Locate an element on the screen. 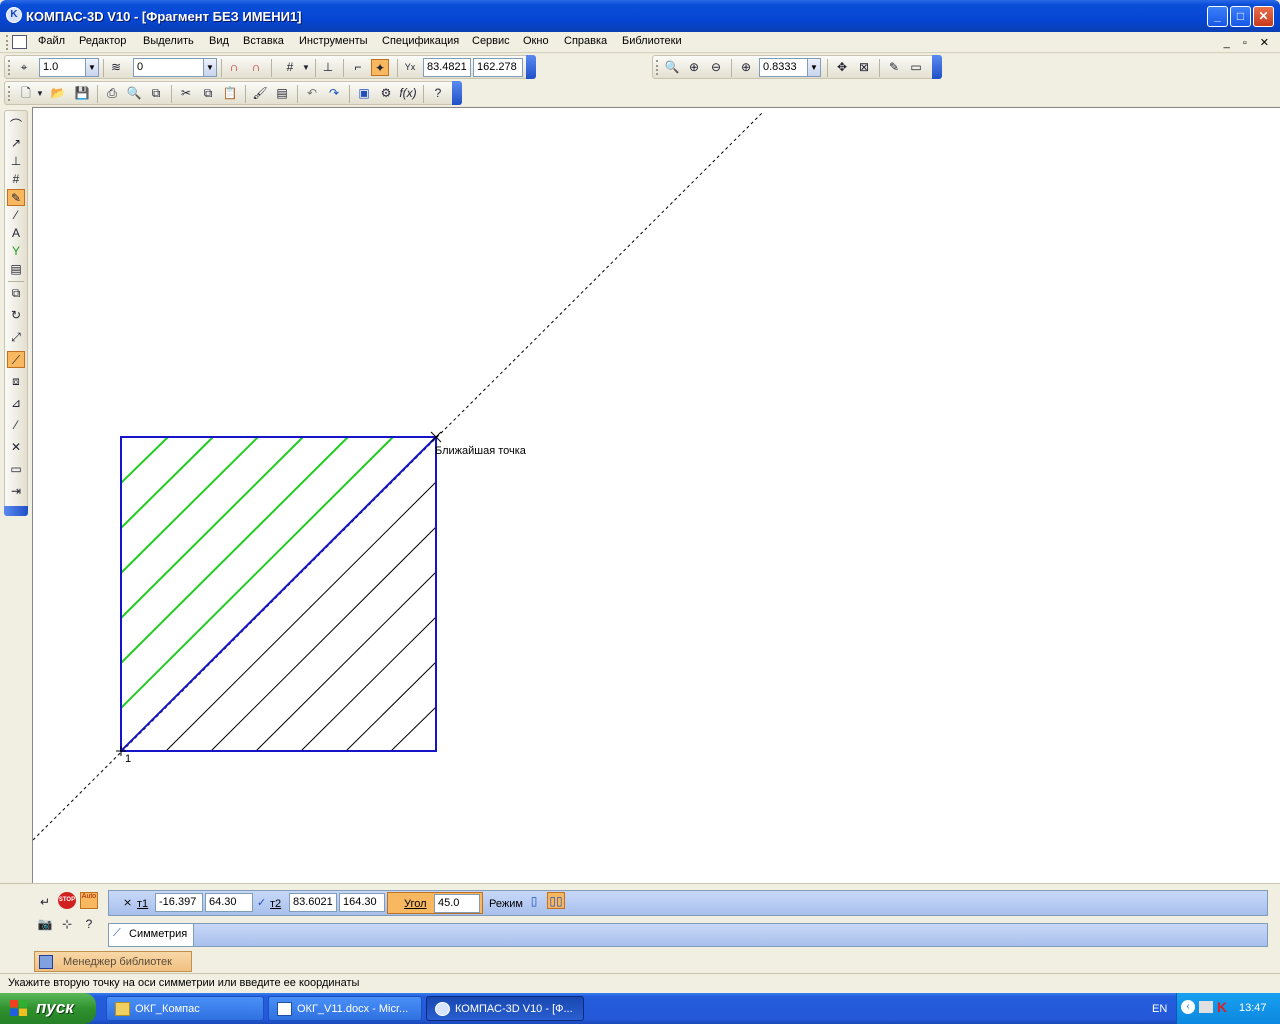  zoom-out-icon: ⊖ is located at coordinates (716, 67).